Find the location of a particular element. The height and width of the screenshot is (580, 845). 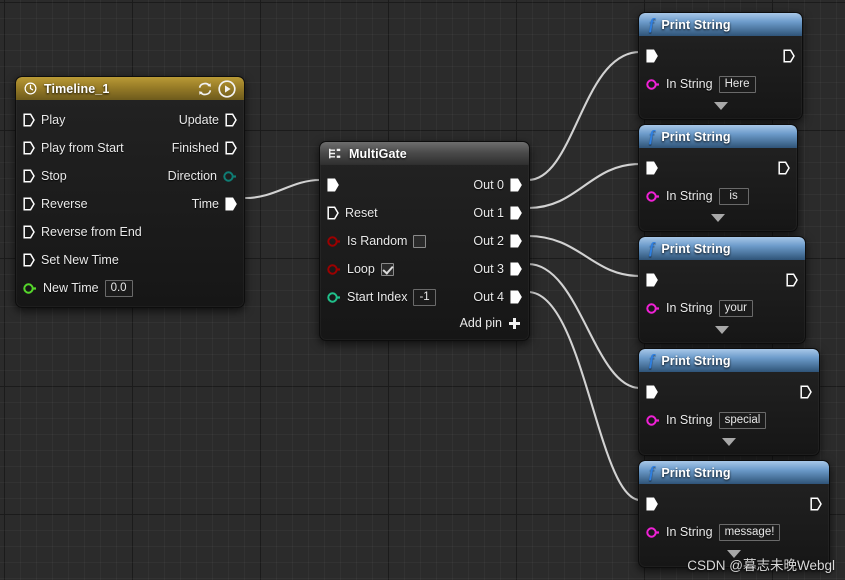

node-print-string-1: f Print String In String Here is located at coordinates (720, 66).